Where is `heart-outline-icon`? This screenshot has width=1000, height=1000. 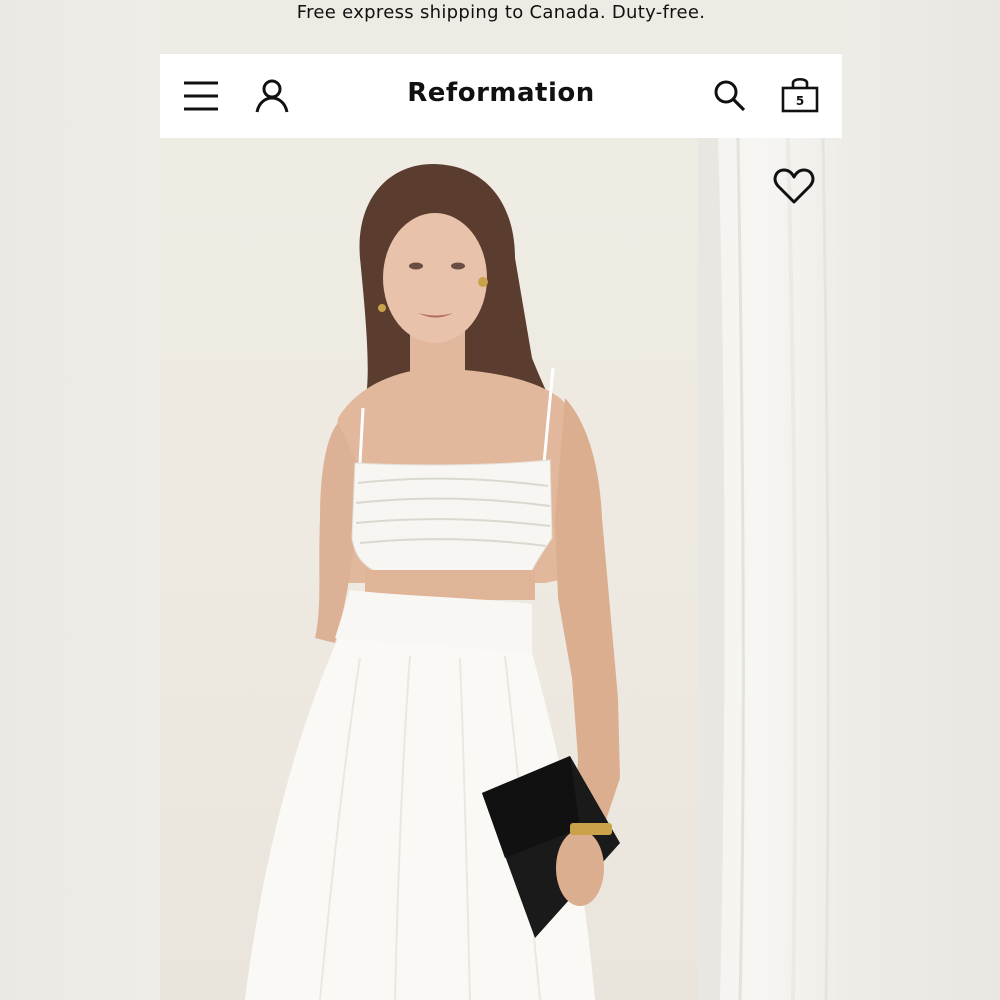 heart-outline-icon is located at coordinates (794, 186).